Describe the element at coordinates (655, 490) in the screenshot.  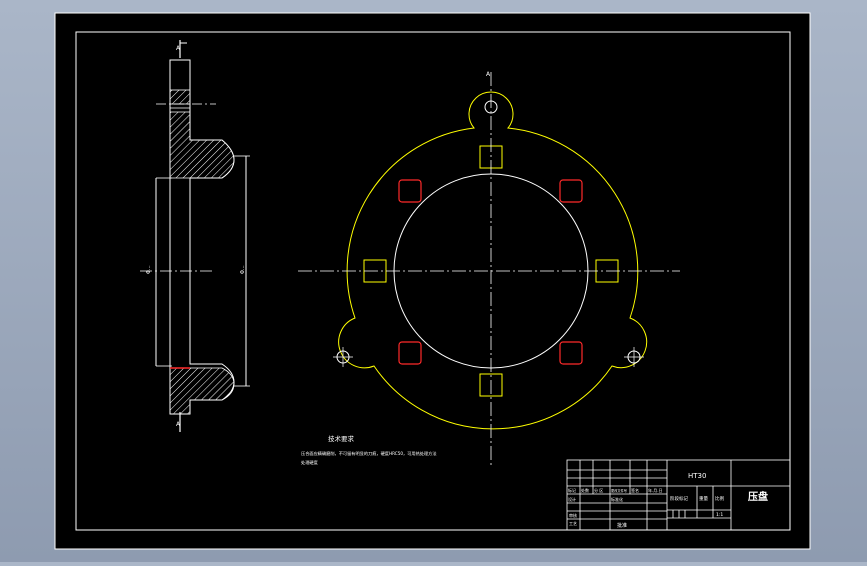
I see `tb-date: 年.月.日` at that location.